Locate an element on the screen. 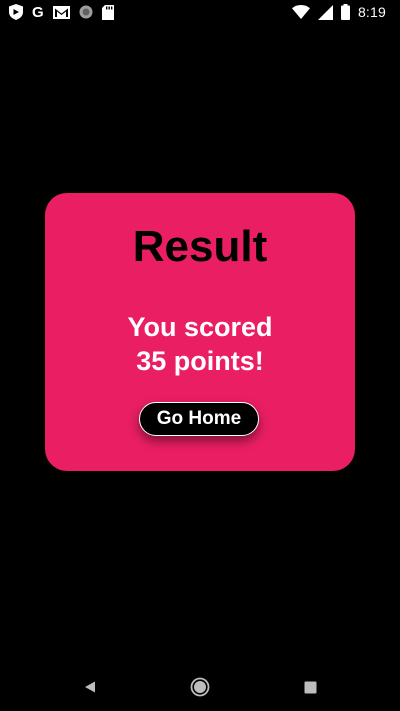 Image resolution: width=400 pixels, height=711 pixels. status-bar-notifications: G is located at coordinates (57, 12).